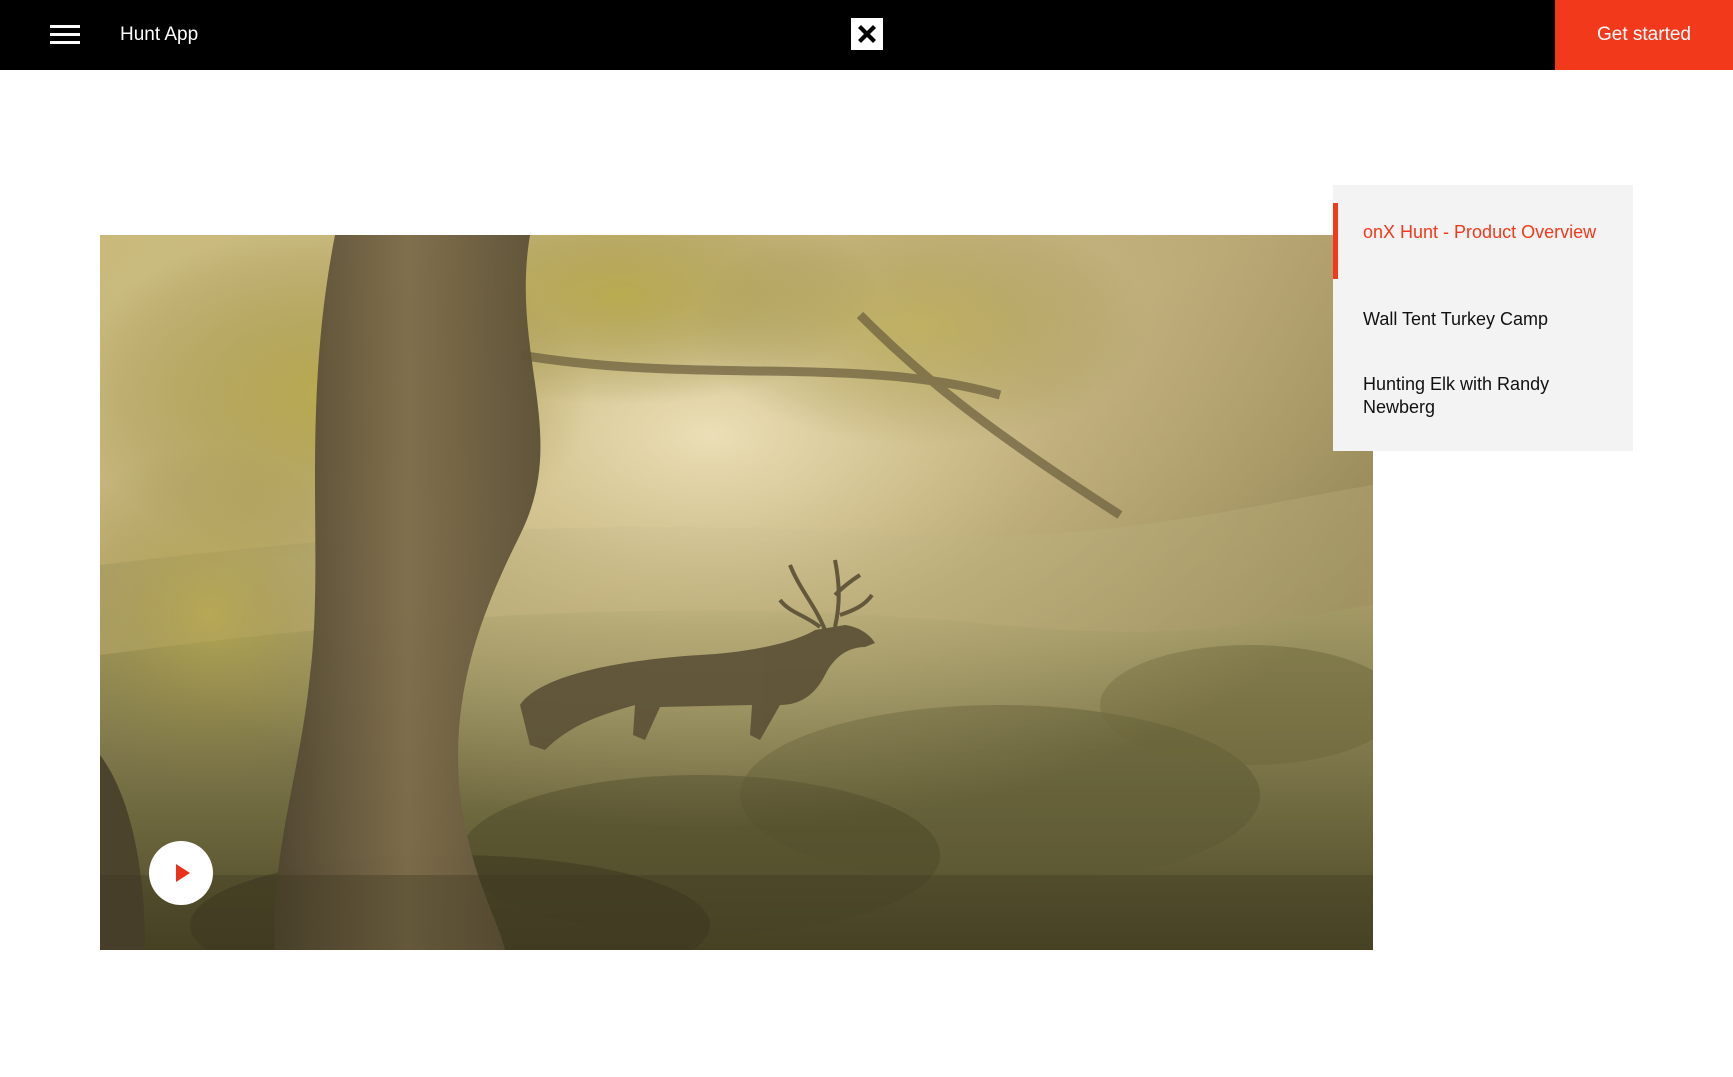 The height and width of the screenshot is (1077, 1733). What do you see at coordinates (1644, 35) in the screenshot?
I see `get-started-button: Get started` at bounding box center [1644, 35].